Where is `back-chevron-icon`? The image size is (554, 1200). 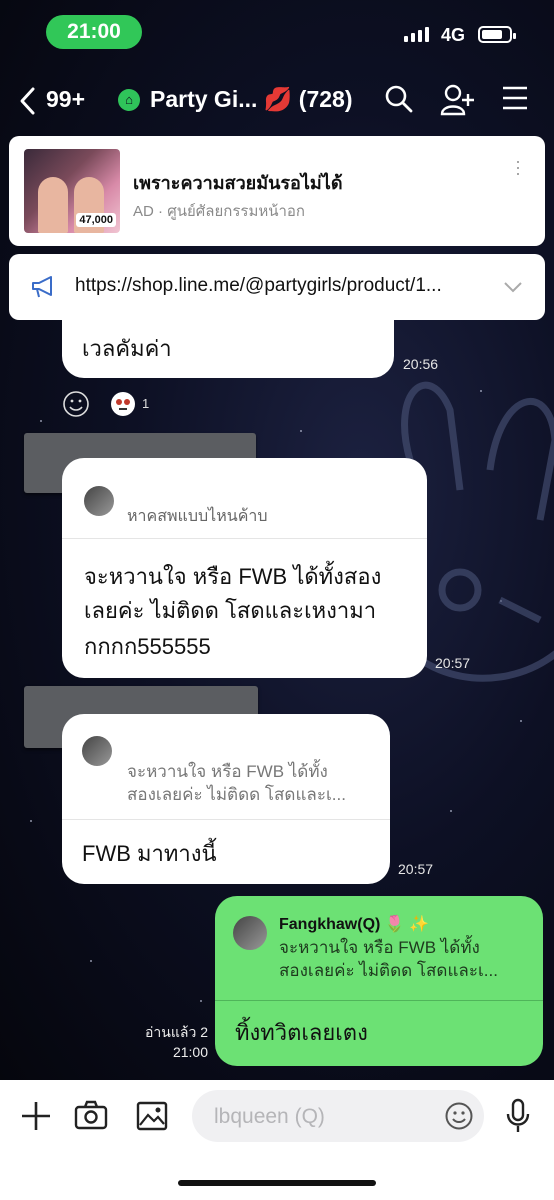
back-chevron-icon is located at coordinates (27, 101).